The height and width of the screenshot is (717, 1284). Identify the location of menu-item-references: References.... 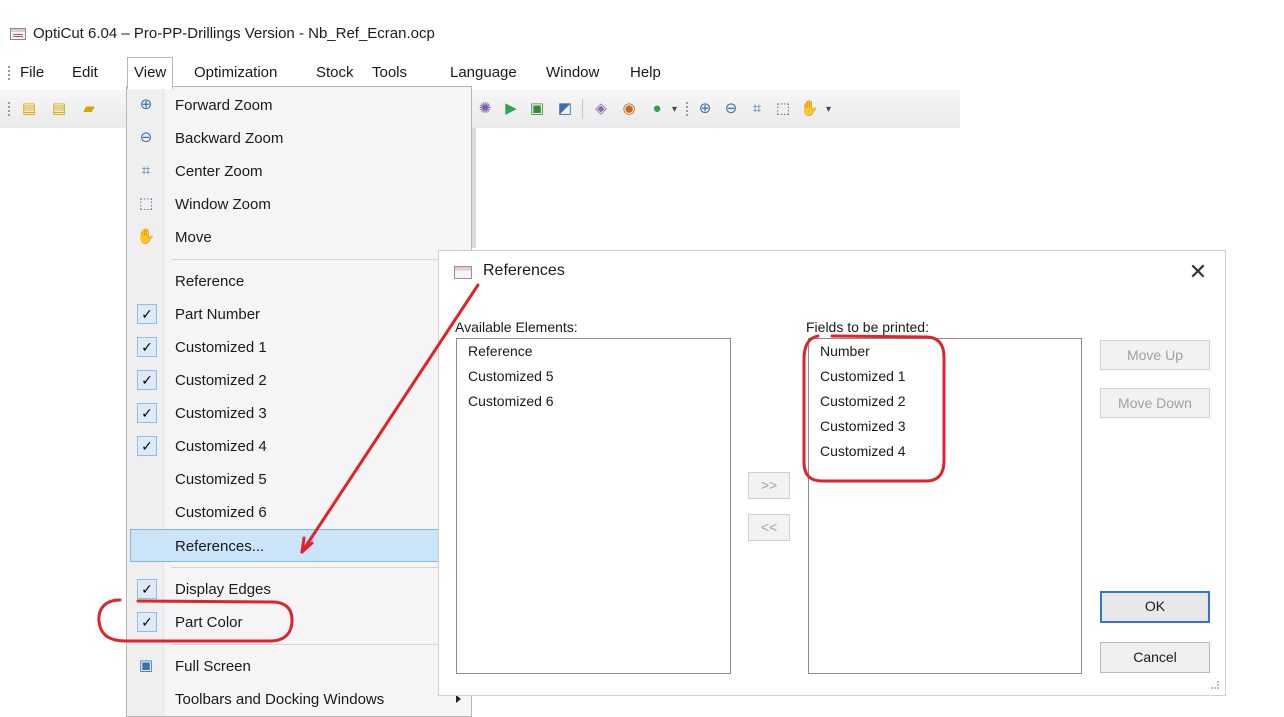
(301, 545).